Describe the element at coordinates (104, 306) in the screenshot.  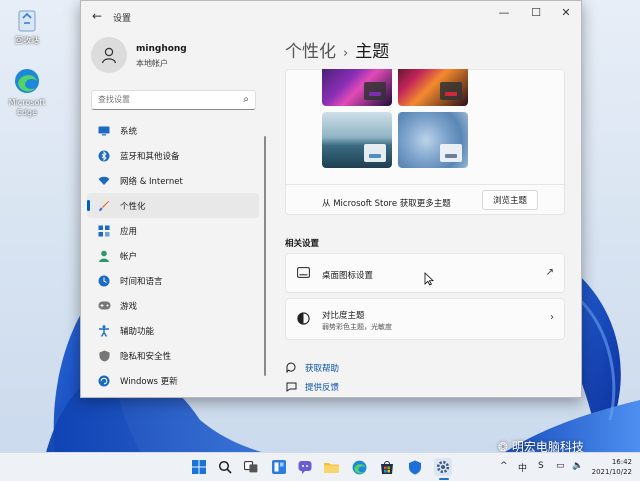
I see `gamepad-icon` at that location.